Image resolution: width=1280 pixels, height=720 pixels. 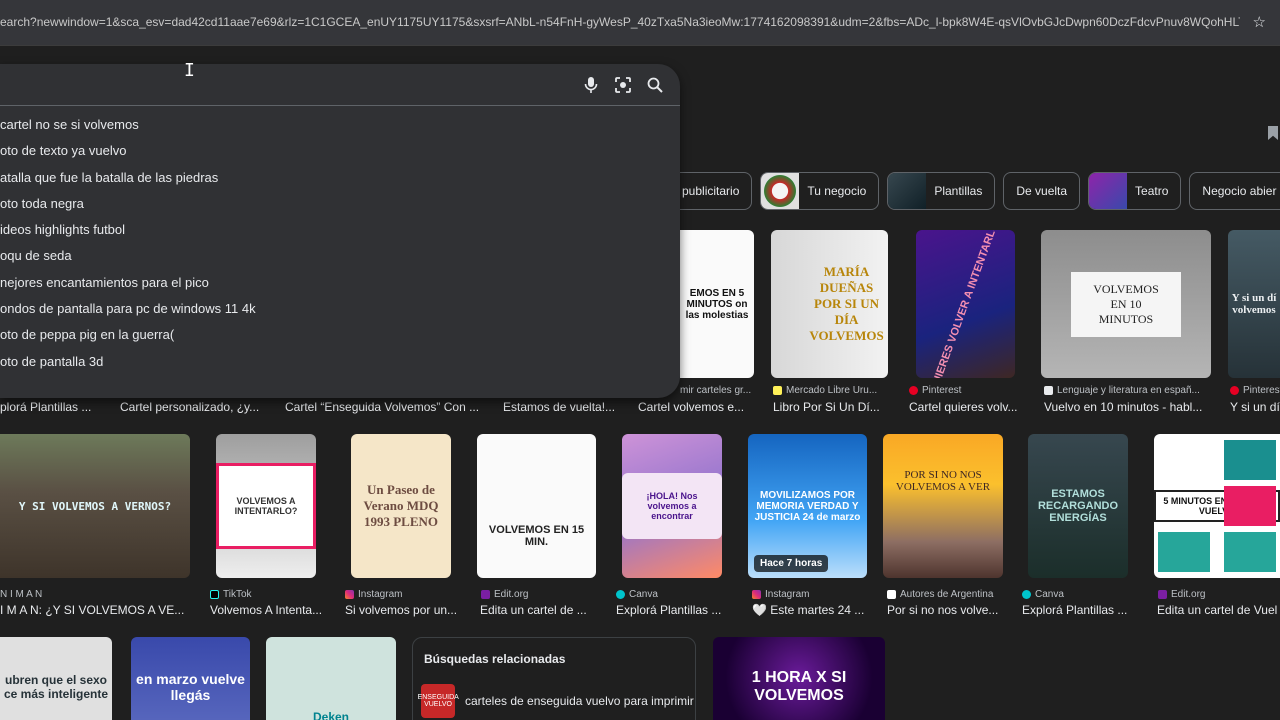 What do you see at coordinates (1255, 407) in the screenshot?
I see `image-caption: Y si un dí` at bounding box center [1255, 407].